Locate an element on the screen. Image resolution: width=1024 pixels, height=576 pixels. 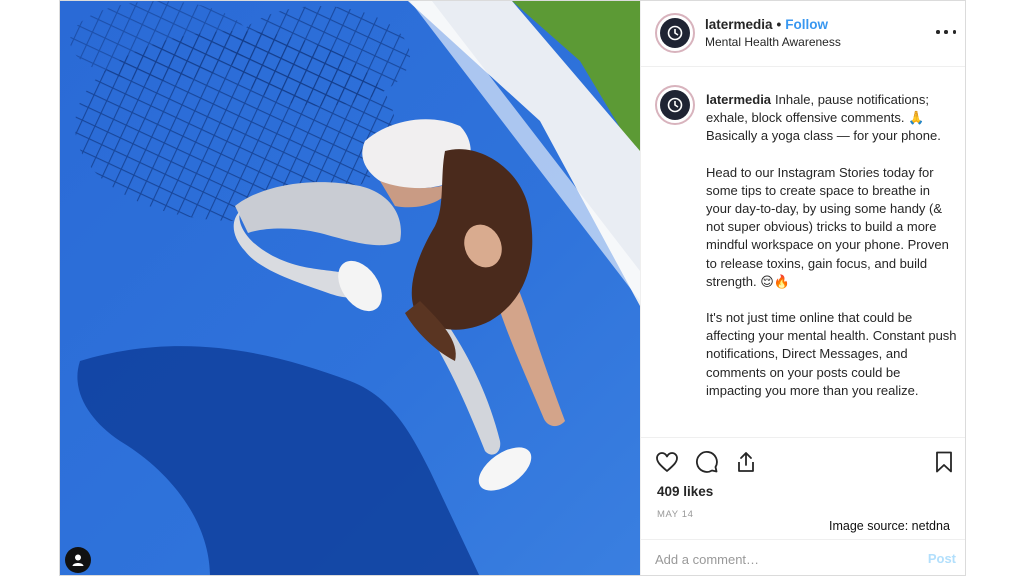
tagged-user-icon is located at coordinates (78, 560).